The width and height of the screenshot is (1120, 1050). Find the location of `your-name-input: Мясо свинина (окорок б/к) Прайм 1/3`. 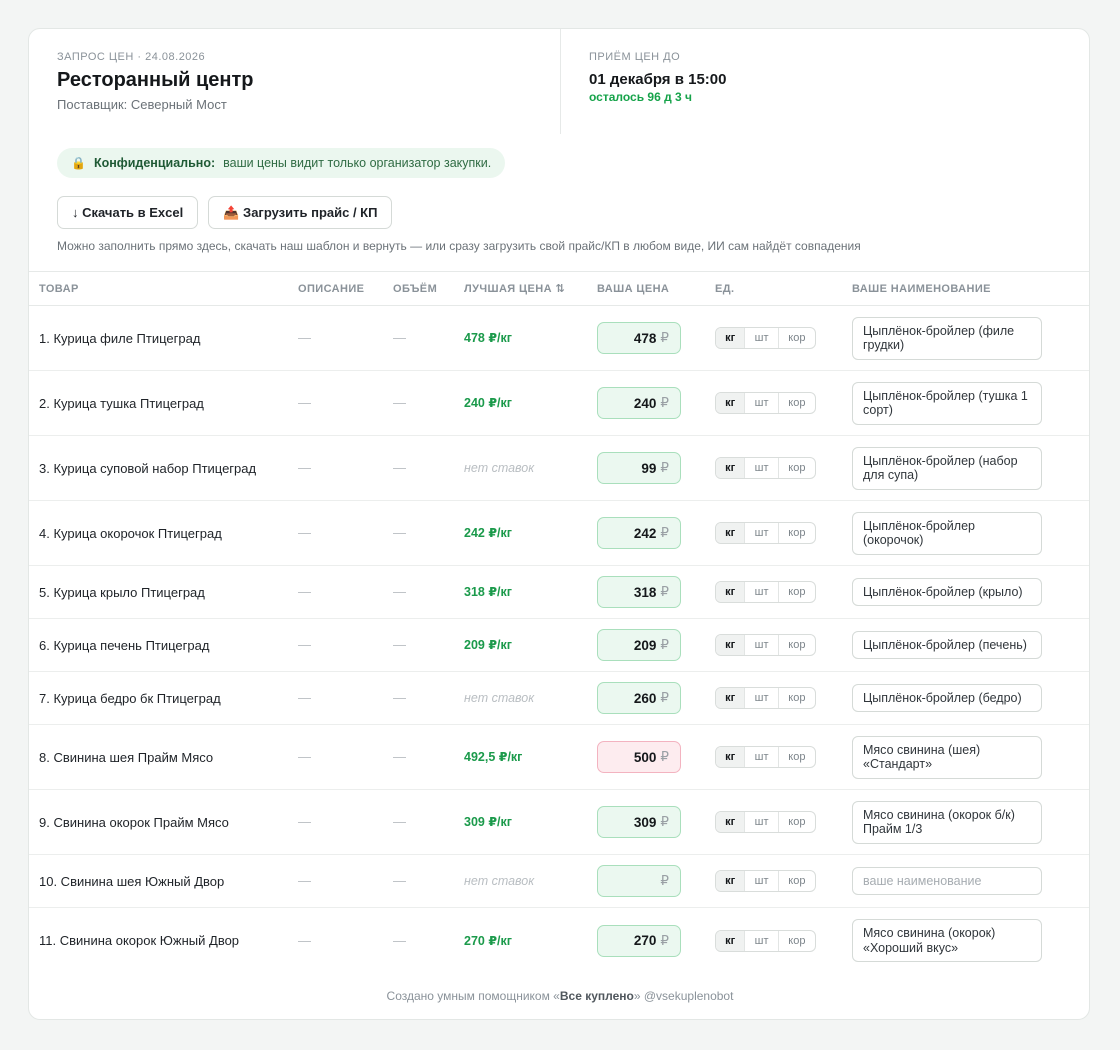

your-name-input: Мясо свинина (окорок б/к) Прайм 1/3 is located at coordinates (947, 822).